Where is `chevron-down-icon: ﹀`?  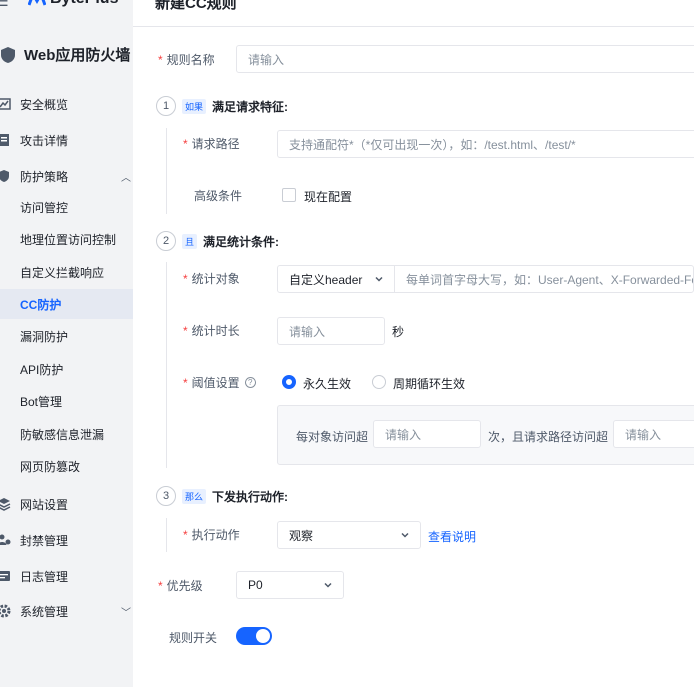
chevron-down-icon: ﹀ is located at coordinates (126, 613).